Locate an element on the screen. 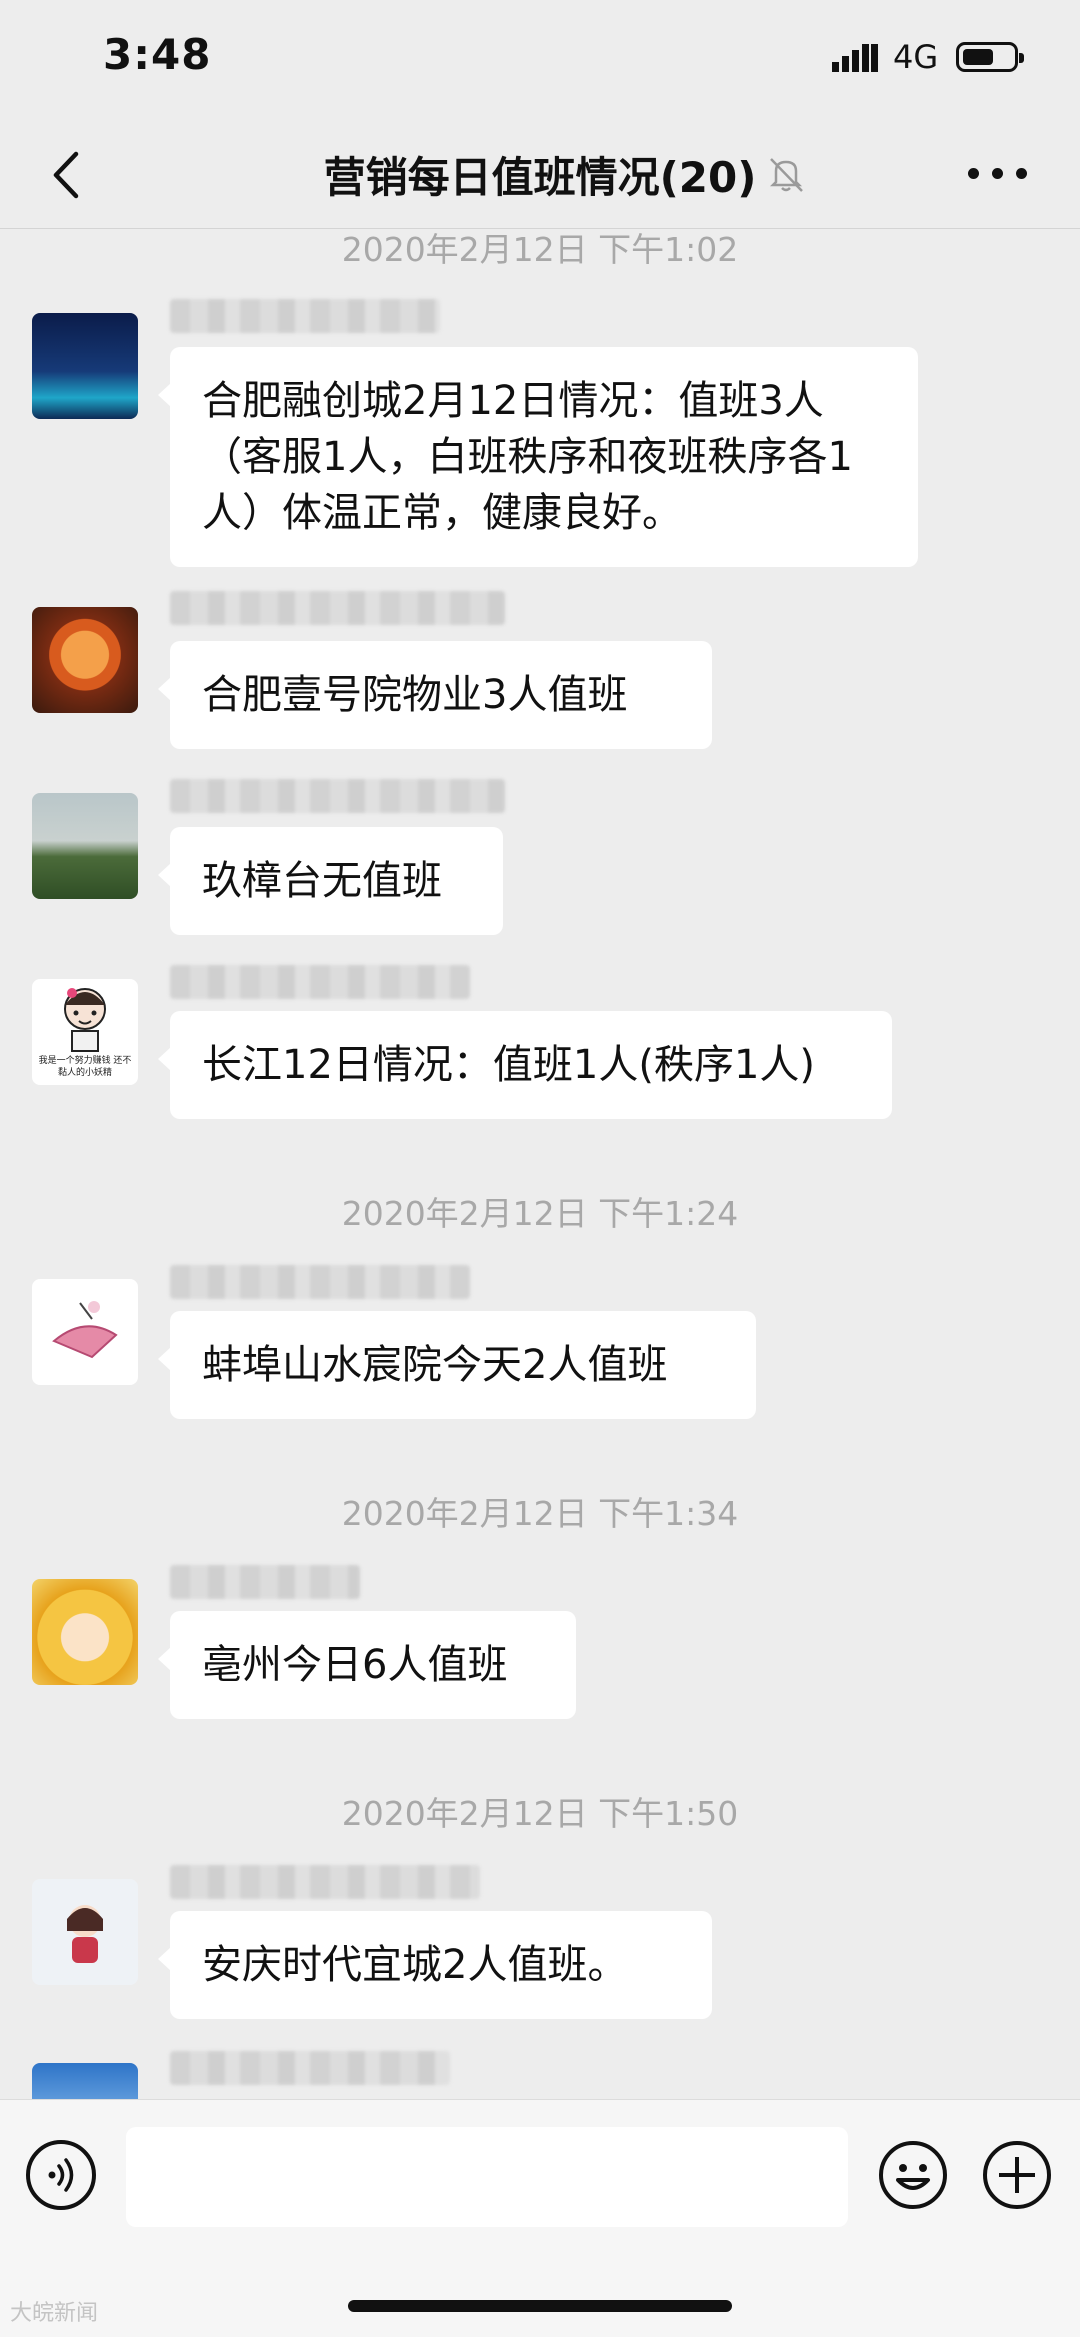 The height and width of the screenshot is (2337, 1080). message-bubble: 安庆时代宜城2人值班。 is located at coordinates (435, 1965).